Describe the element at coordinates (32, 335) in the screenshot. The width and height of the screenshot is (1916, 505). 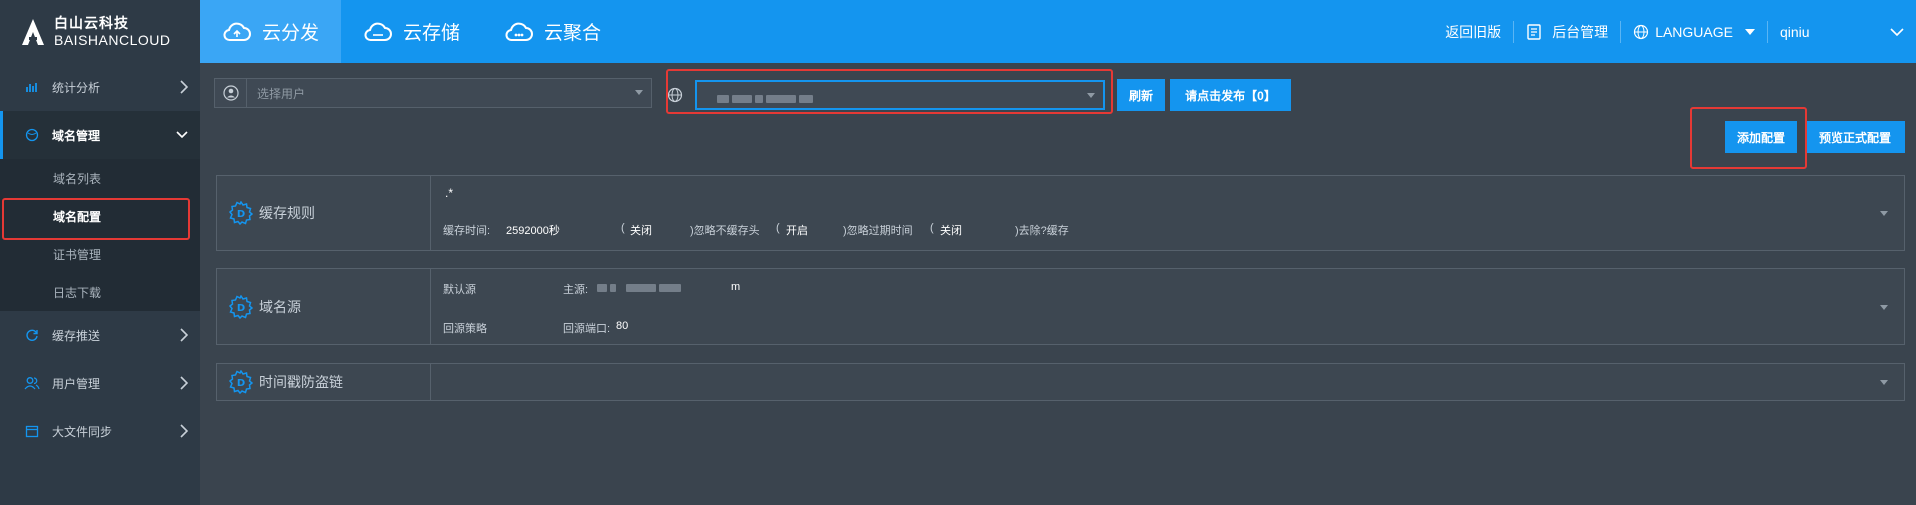
I see `refresh-icon` at that location.